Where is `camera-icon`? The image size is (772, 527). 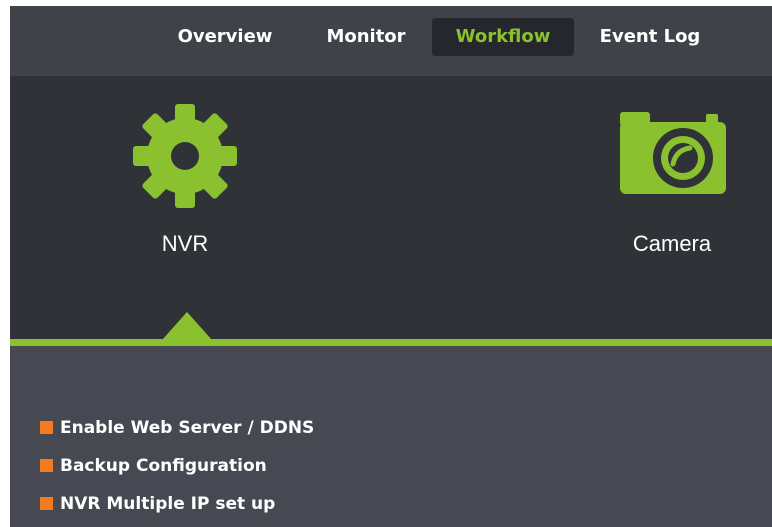 camera-icon is located at coordinates (673, 153).